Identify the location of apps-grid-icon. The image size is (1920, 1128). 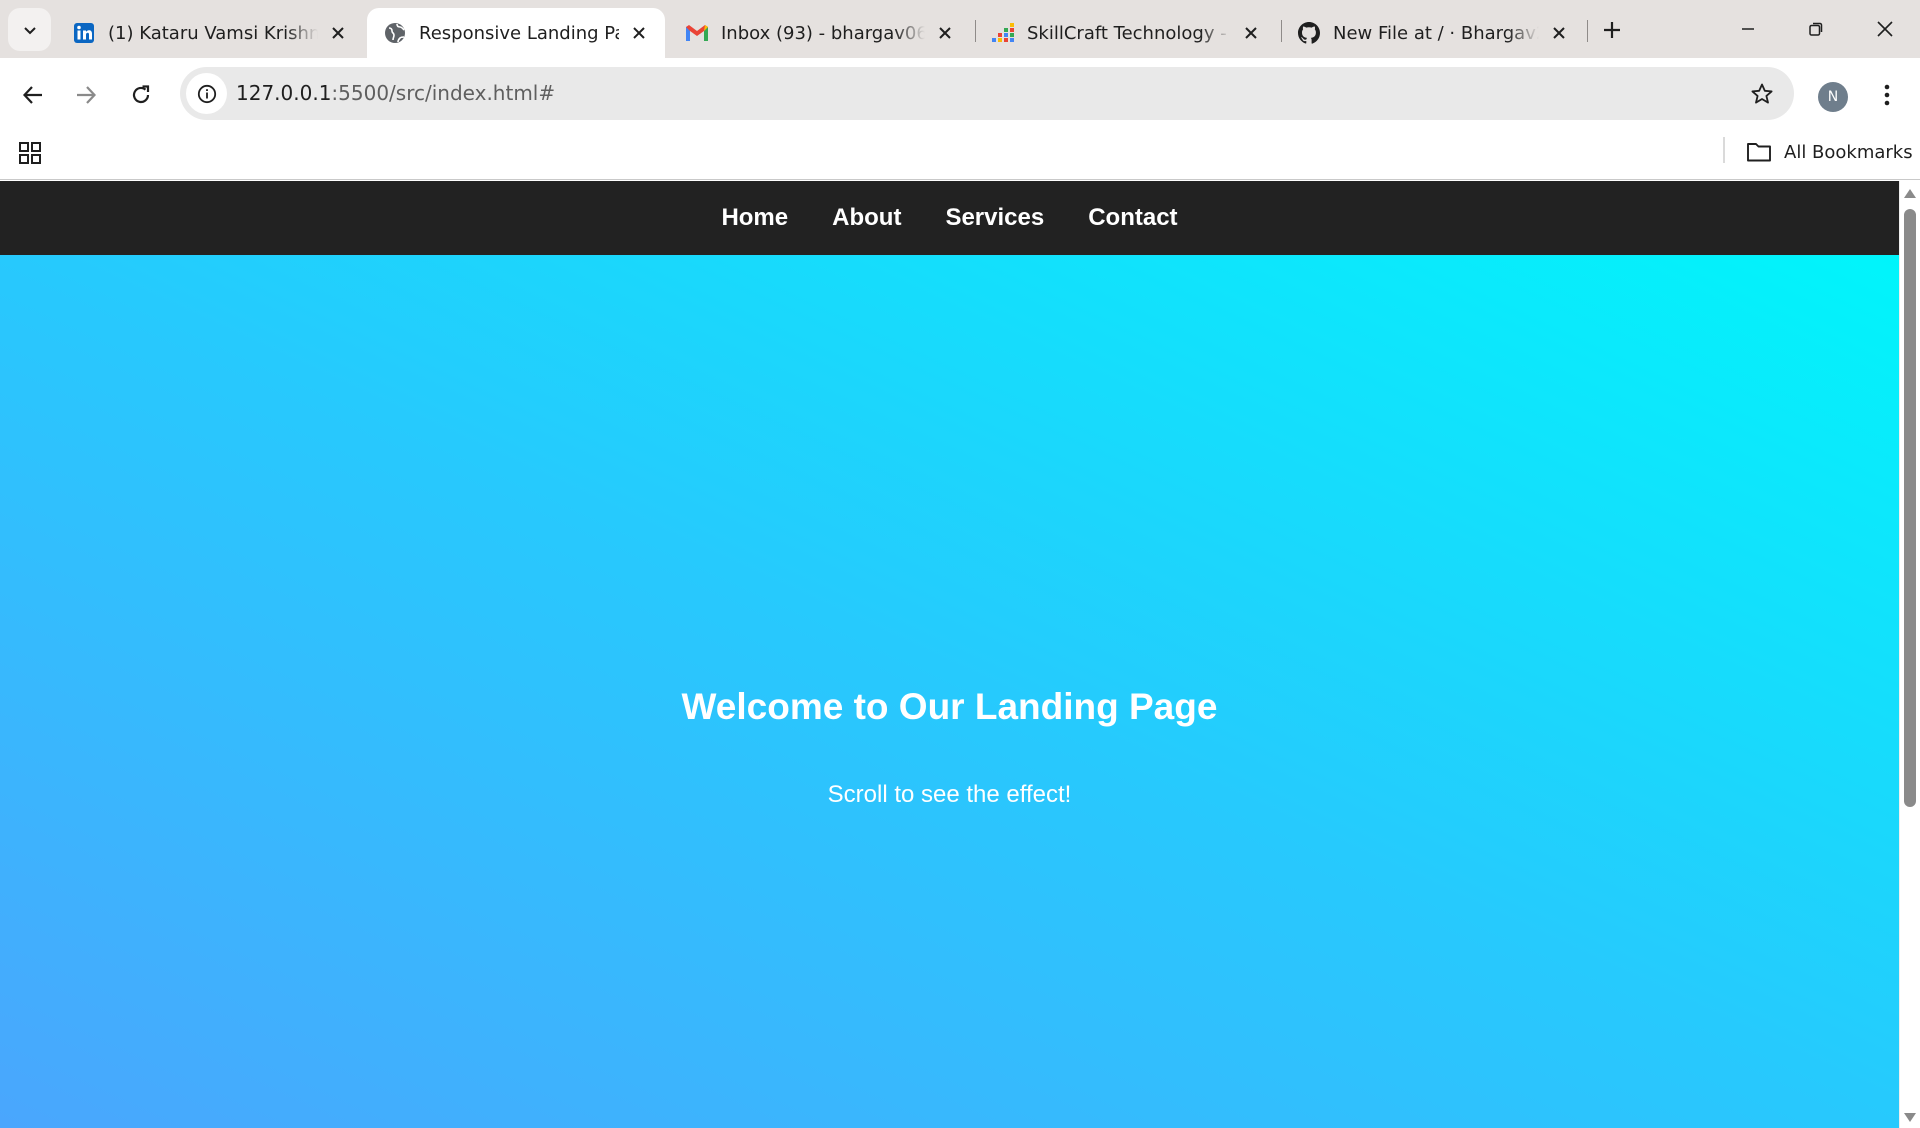
(30, 153).